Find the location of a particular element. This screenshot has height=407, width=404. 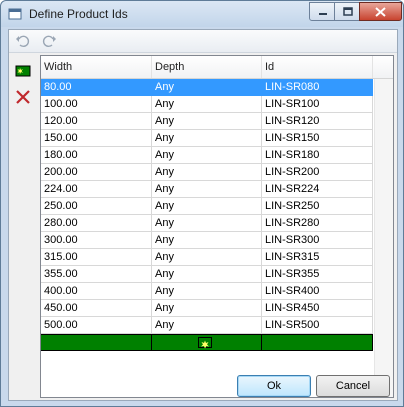

cell-id: LIN-SR450 is located at coordinates (317, 308).